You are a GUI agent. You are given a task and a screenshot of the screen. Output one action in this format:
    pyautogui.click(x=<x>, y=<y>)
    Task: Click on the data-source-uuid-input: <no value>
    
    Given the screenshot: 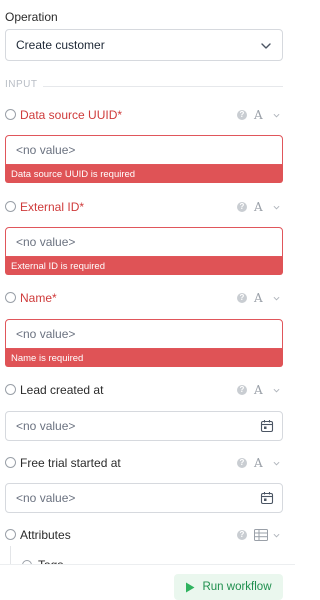 What is the action you would take?
    pyautogui.click(x=144, y=150)
    